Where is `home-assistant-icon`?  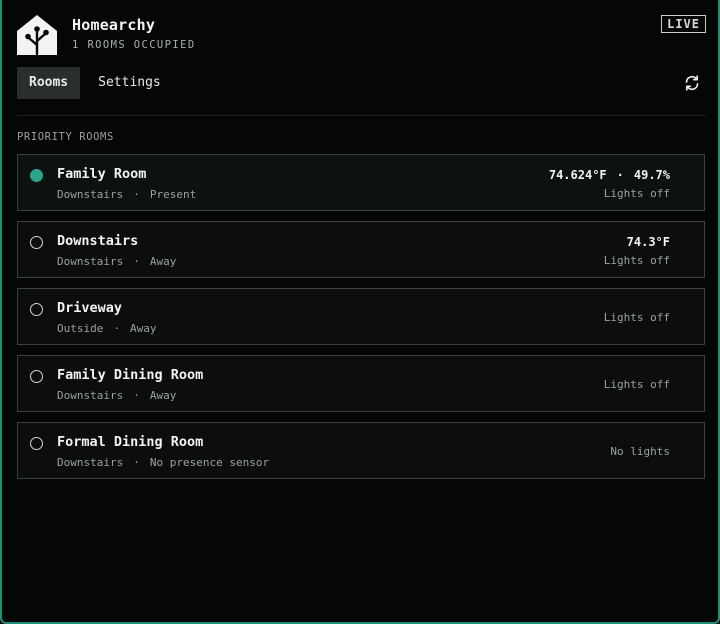 home-assistant-icon is located at coordinates (37, 35).